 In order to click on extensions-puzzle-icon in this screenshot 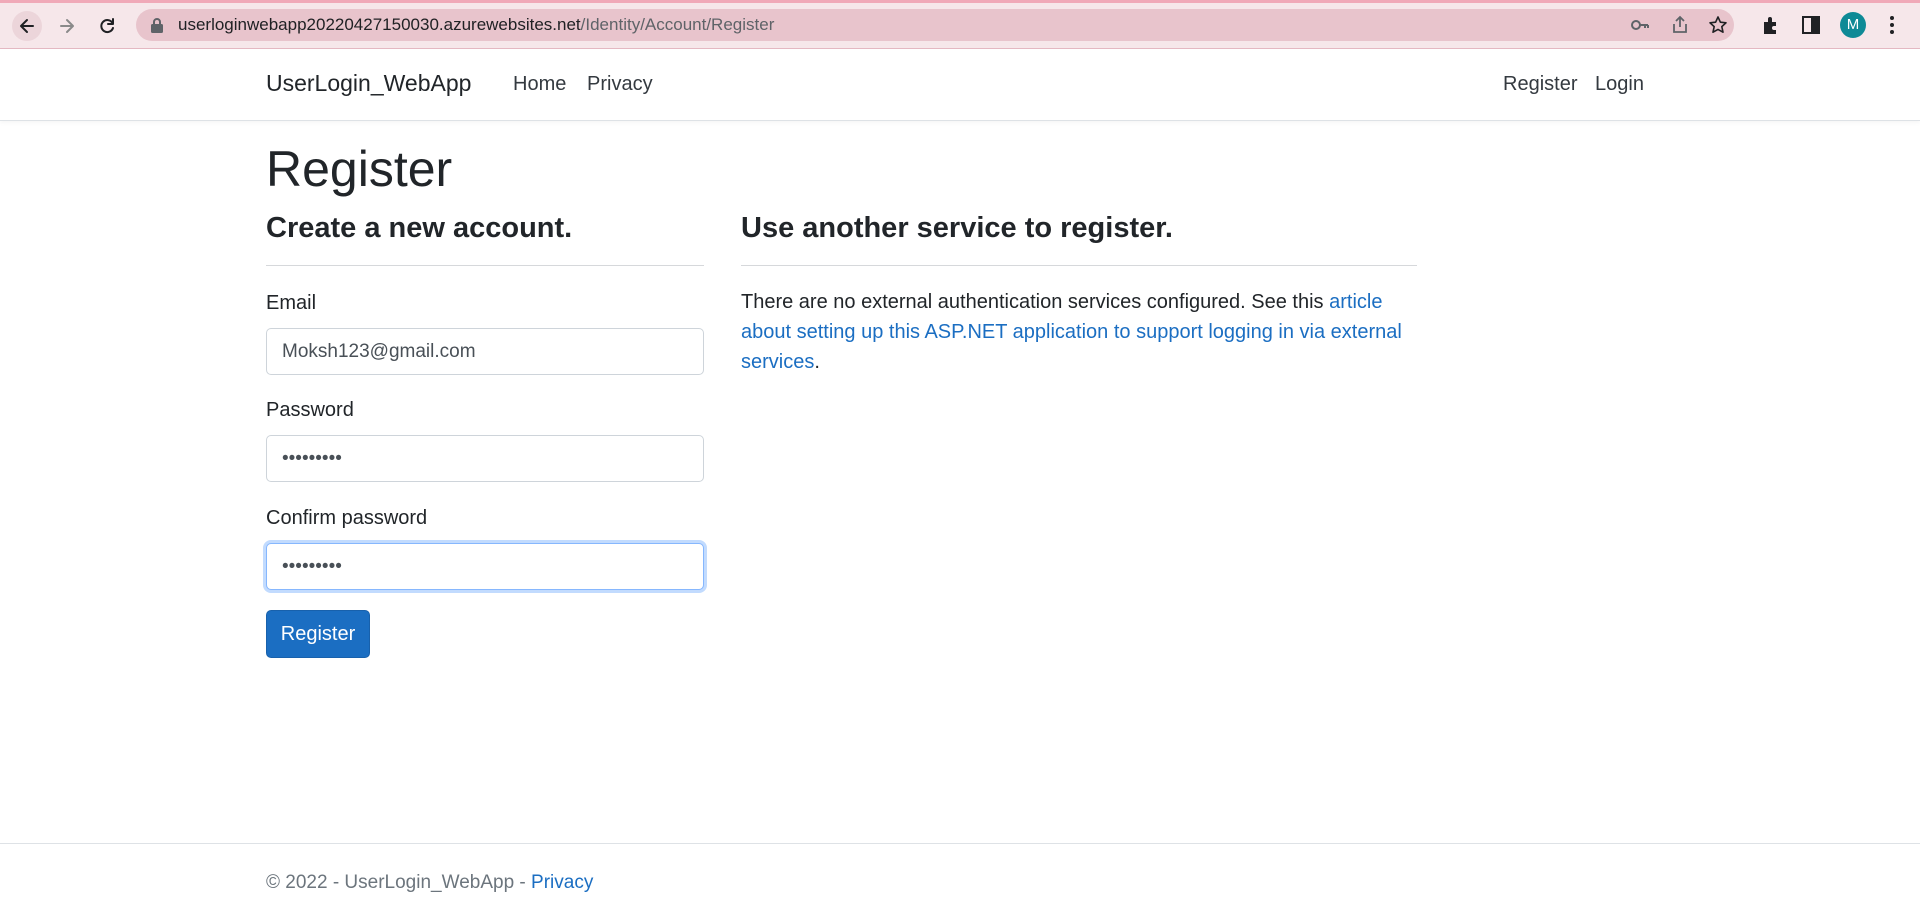, I will do `click(1771, 25)`.